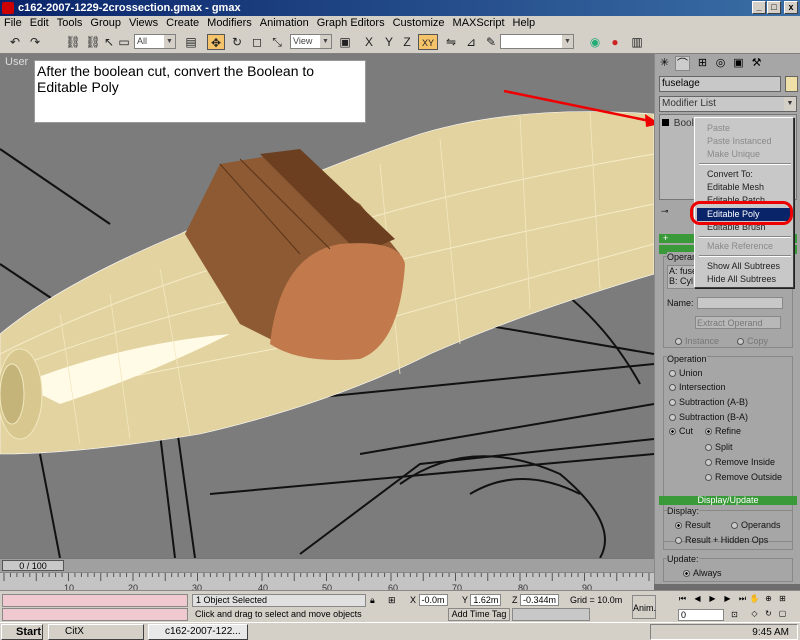 This screenshot has height=640, width=800. Describe the element at coordinates (686, 373) in the screenshot. I see `union-radio: Union` at that location.